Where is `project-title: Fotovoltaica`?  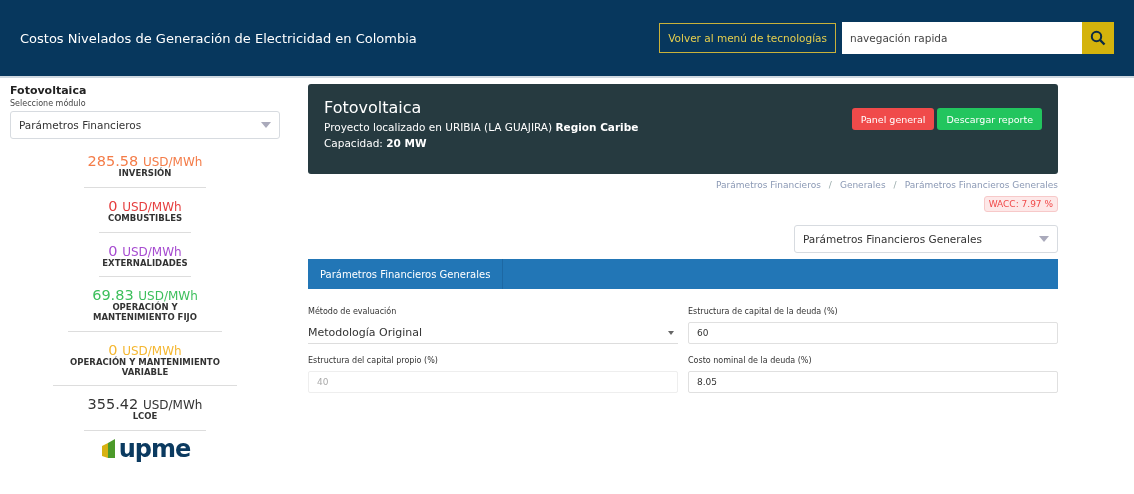
project-title: Fotovoltaica is located at coordinates (373, 107).